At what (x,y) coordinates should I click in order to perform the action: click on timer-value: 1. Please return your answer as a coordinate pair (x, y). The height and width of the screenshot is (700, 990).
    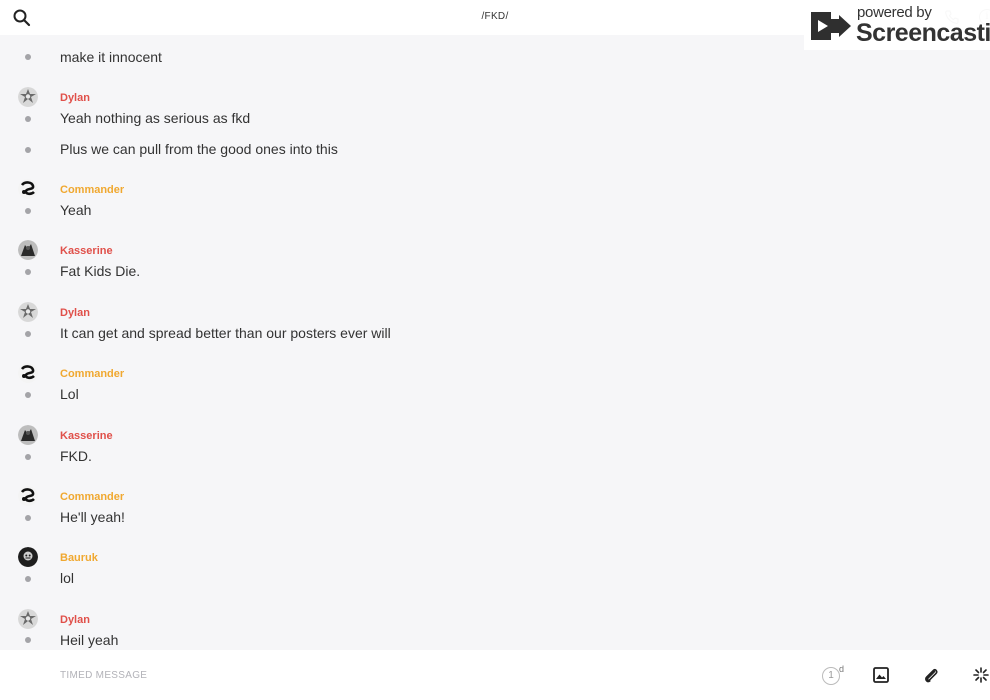
    Looking at the image, I should click on (831, 675).